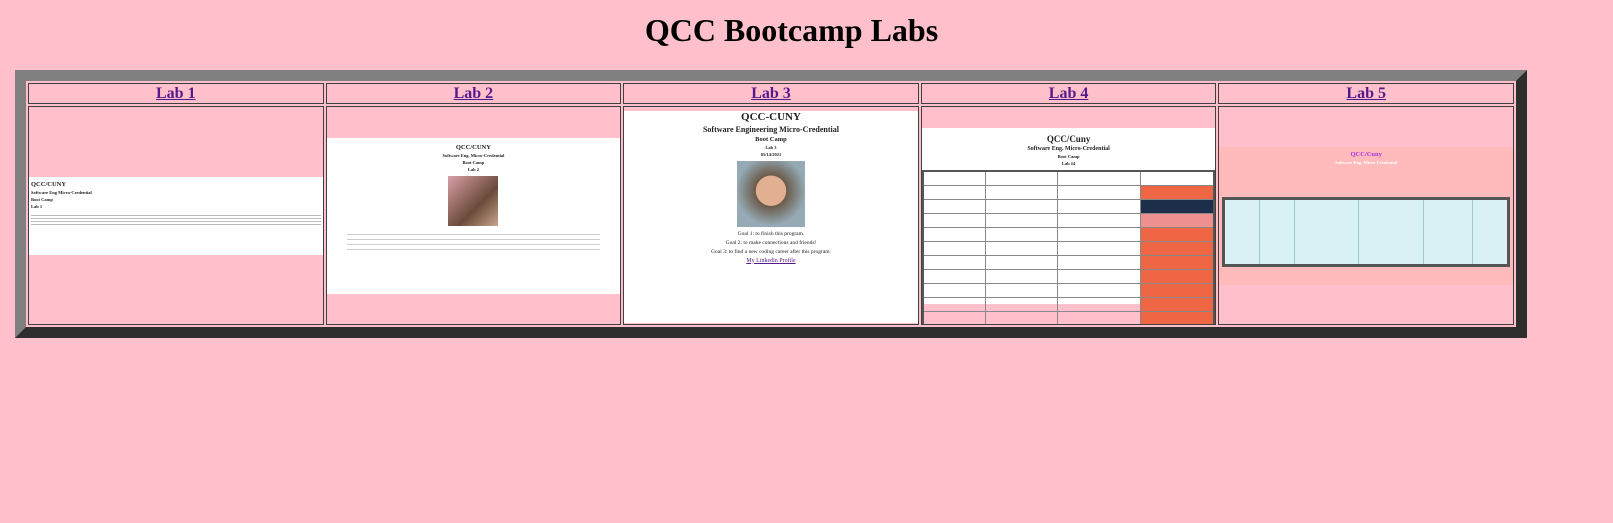 Image resolution: width=1613 pixels, height=523 pixels. What do you see at coordinates (42, 199) in the screenshot?
I see `lab-1-course: Boot Camp` at bounding box center [42, 199].